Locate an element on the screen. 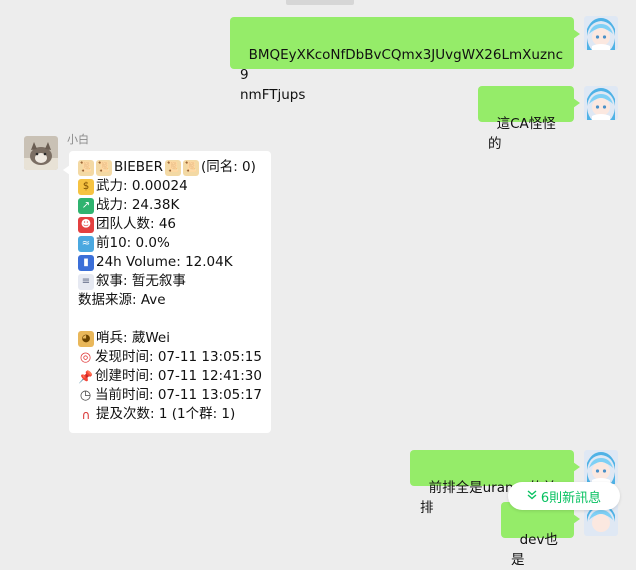 Image resolution: width=636 pixels, height=570 pixels. line-text: 24h Volume: 12.04K is located at coordinates (164, 262).